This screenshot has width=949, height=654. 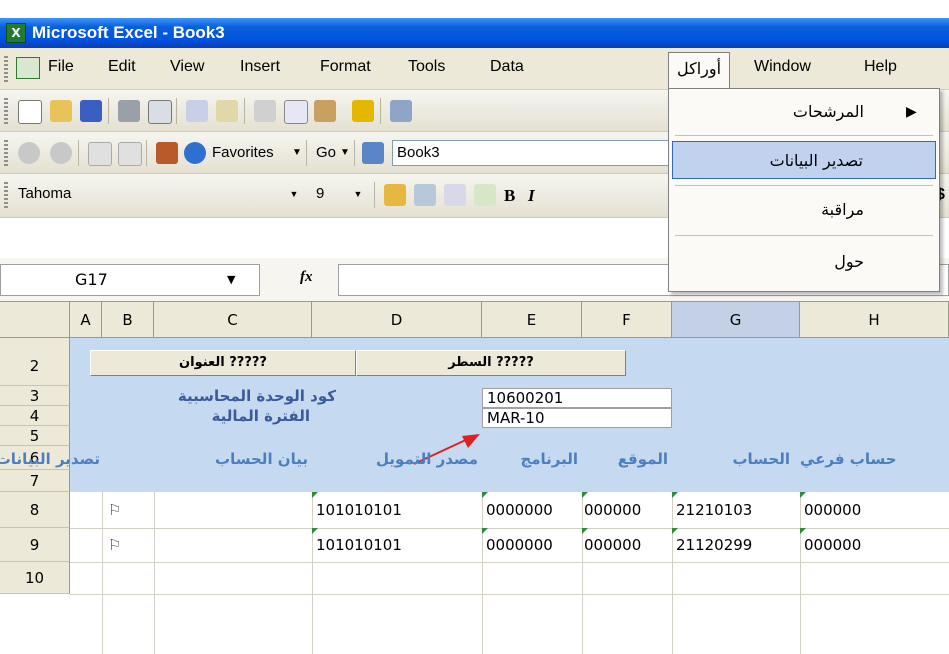 What do you see at coordinates (397, 510) in the screenshot?
I see `cell-d8: 101010101` at bounding box center [397, 510].